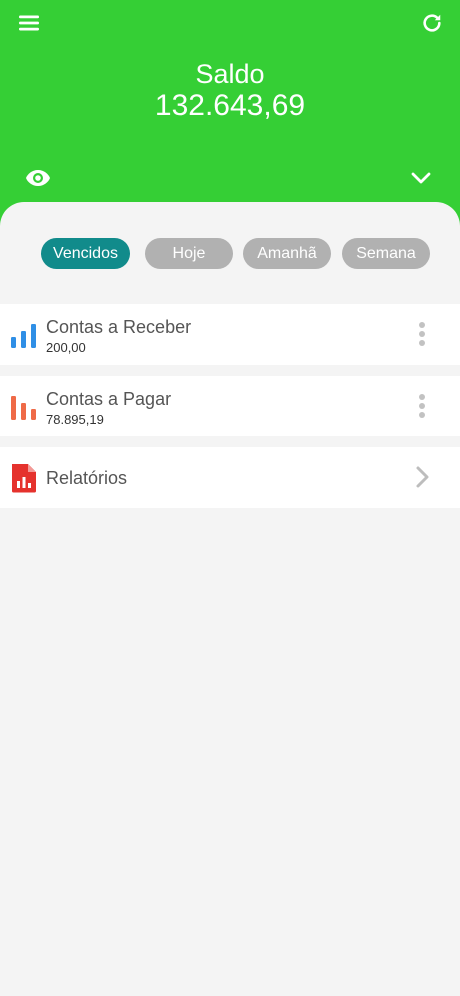  I want to click on bar-chart-down-icon, so click(23, 408).